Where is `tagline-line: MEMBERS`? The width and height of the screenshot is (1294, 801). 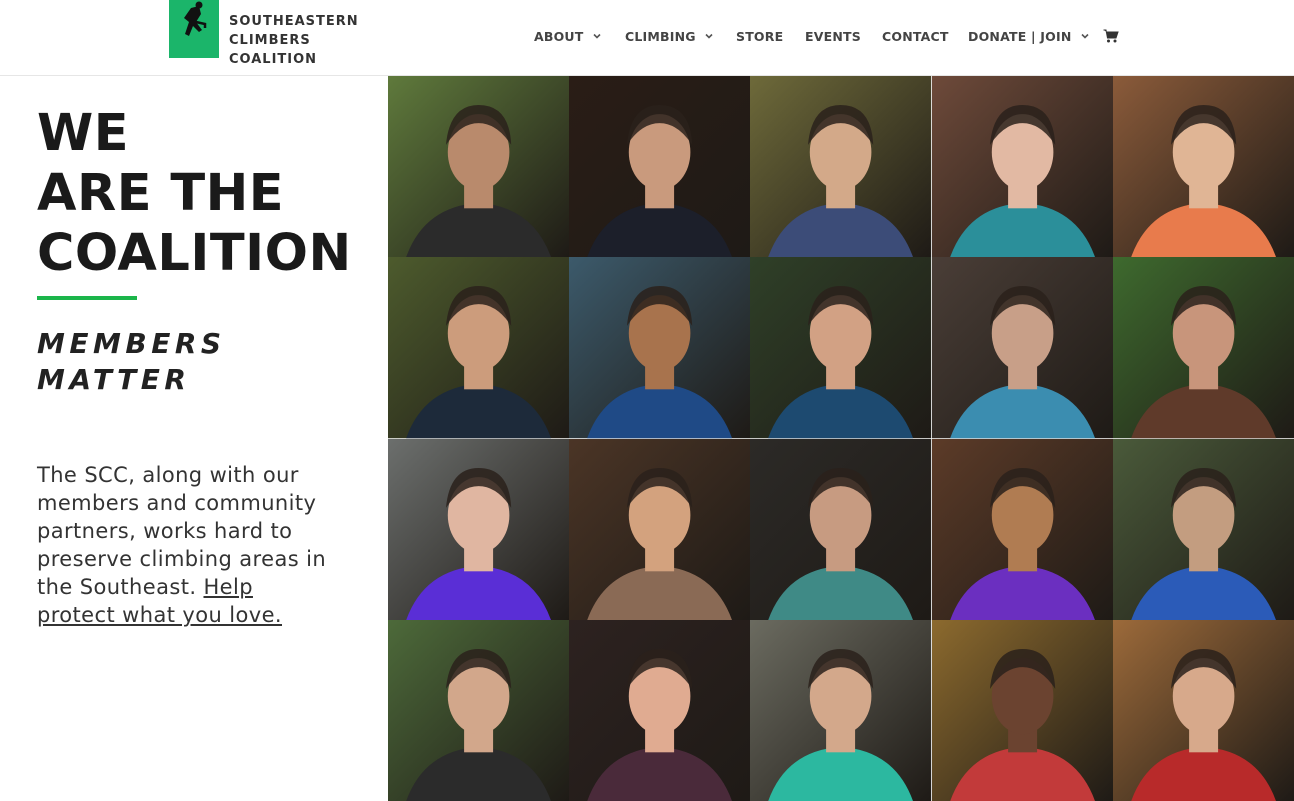 tagline-line: MEMBERS is located at coordinates (131, 343).